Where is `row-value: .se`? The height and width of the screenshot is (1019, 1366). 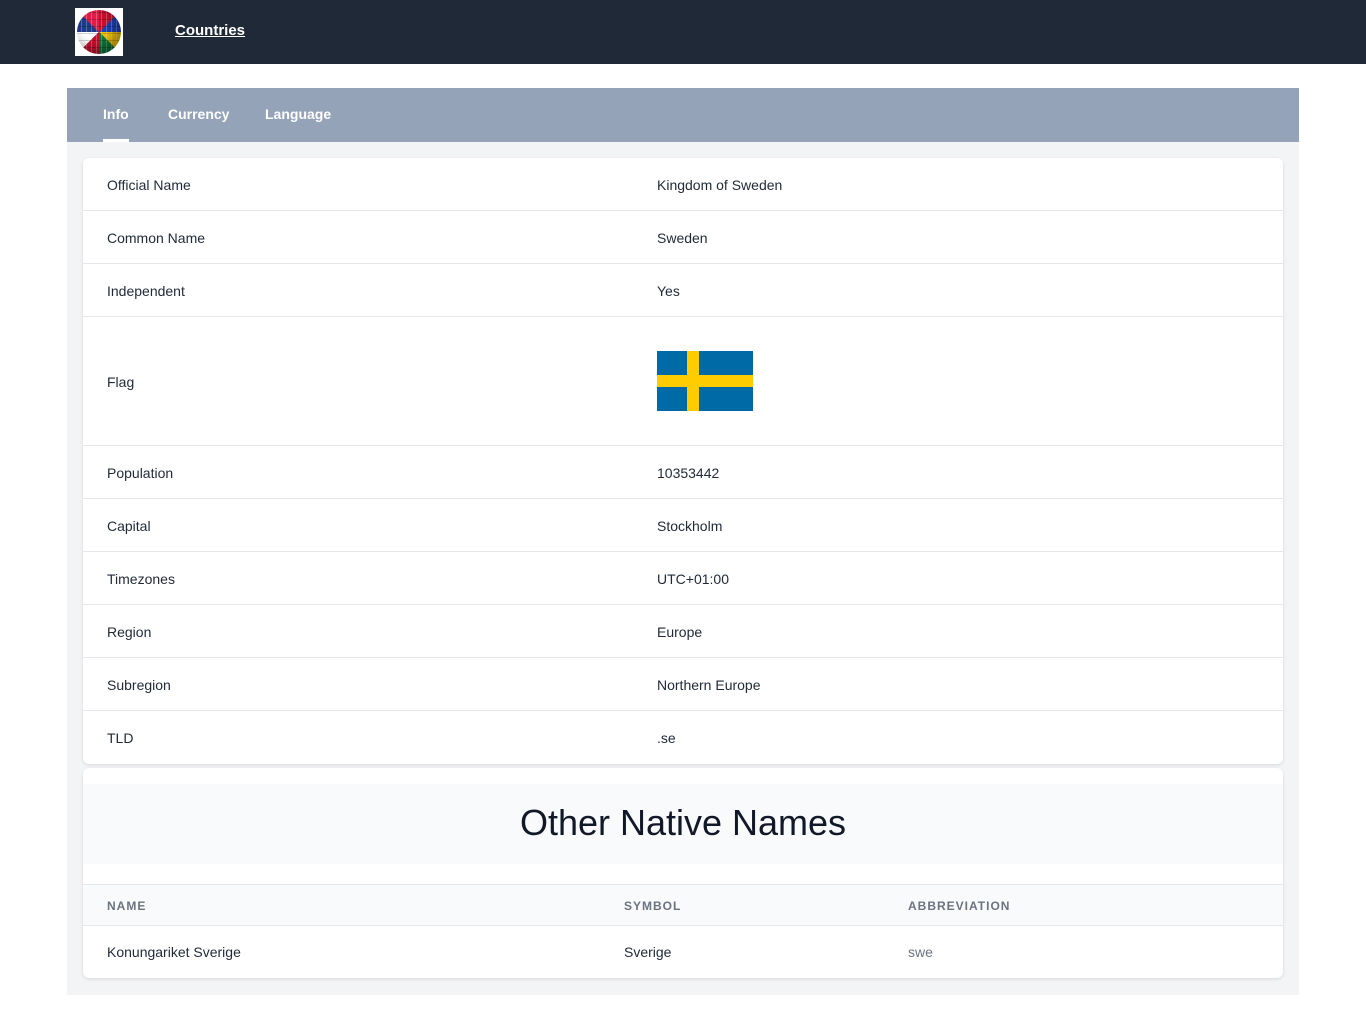 row-value: .se is located at coordinates (666, 738).